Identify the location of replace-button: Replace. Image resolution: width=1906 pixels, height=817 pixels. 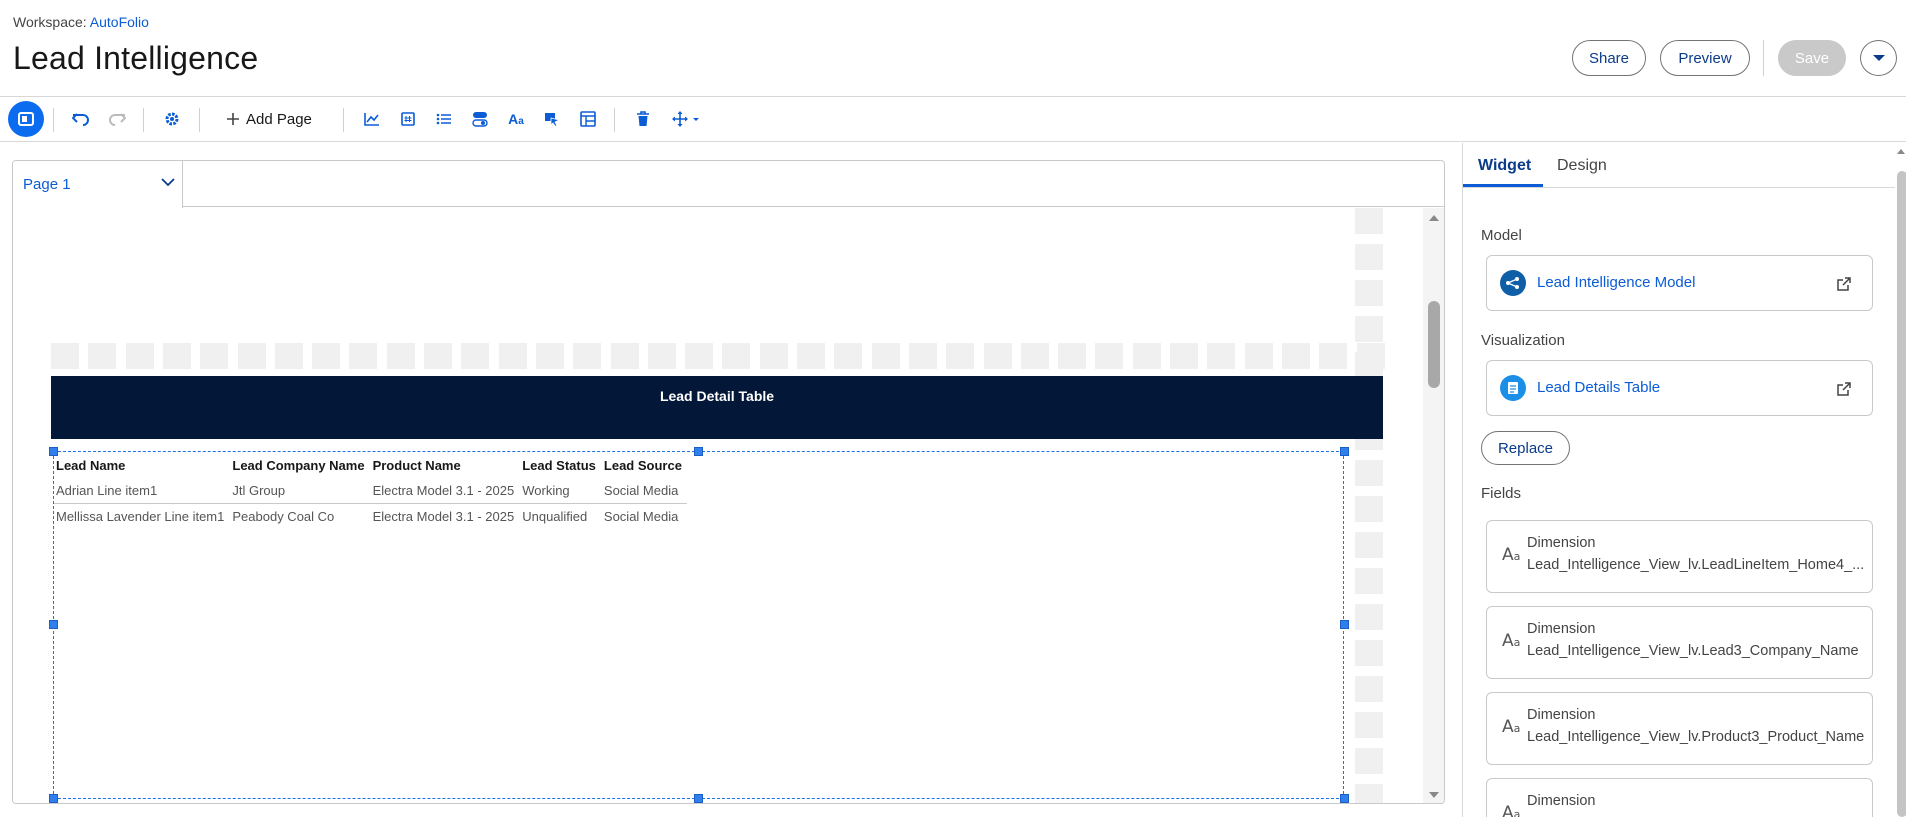
(1525, 448).